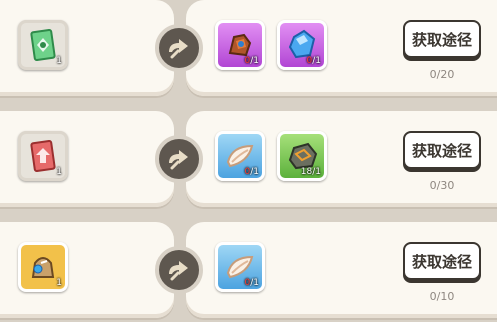 The image size is (497, 322). What do you see at coordinates (442, 74) in the screenshot?
I see `progress-text: 0/20` at bounding box center [442, 74].